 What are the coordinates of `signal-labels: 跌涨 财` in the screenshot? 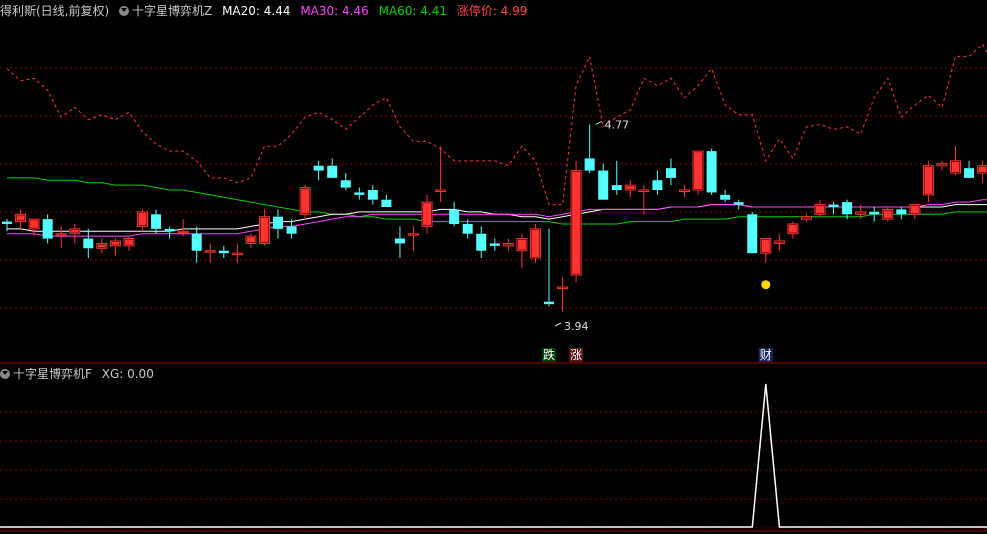 It's located at (657, 354).